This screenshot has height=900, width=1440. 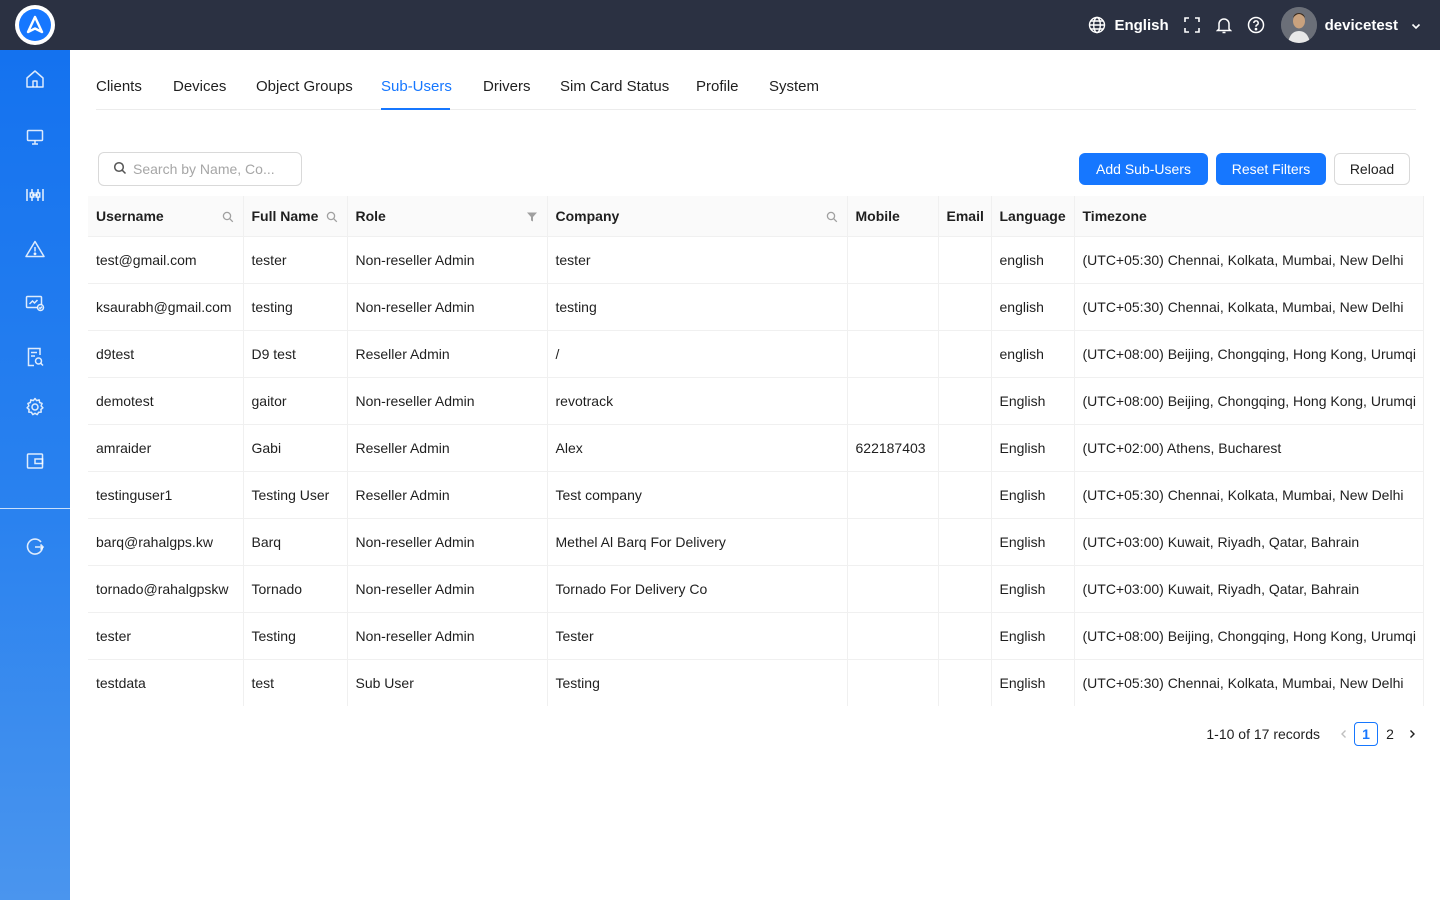 What do you see at coordinates (35, 196) in the screenshot?
I see `sidebar-item-controls` at bounding box center [35, 196].